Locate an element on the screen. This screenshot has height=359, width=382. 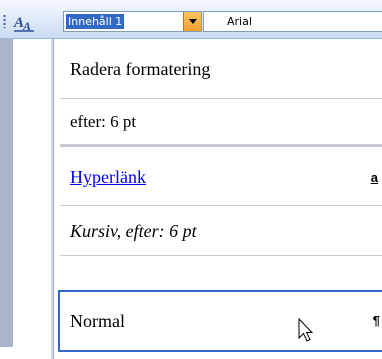
style-item-hyperlank: Hyperlänk a is located at coordinates (221, 175).